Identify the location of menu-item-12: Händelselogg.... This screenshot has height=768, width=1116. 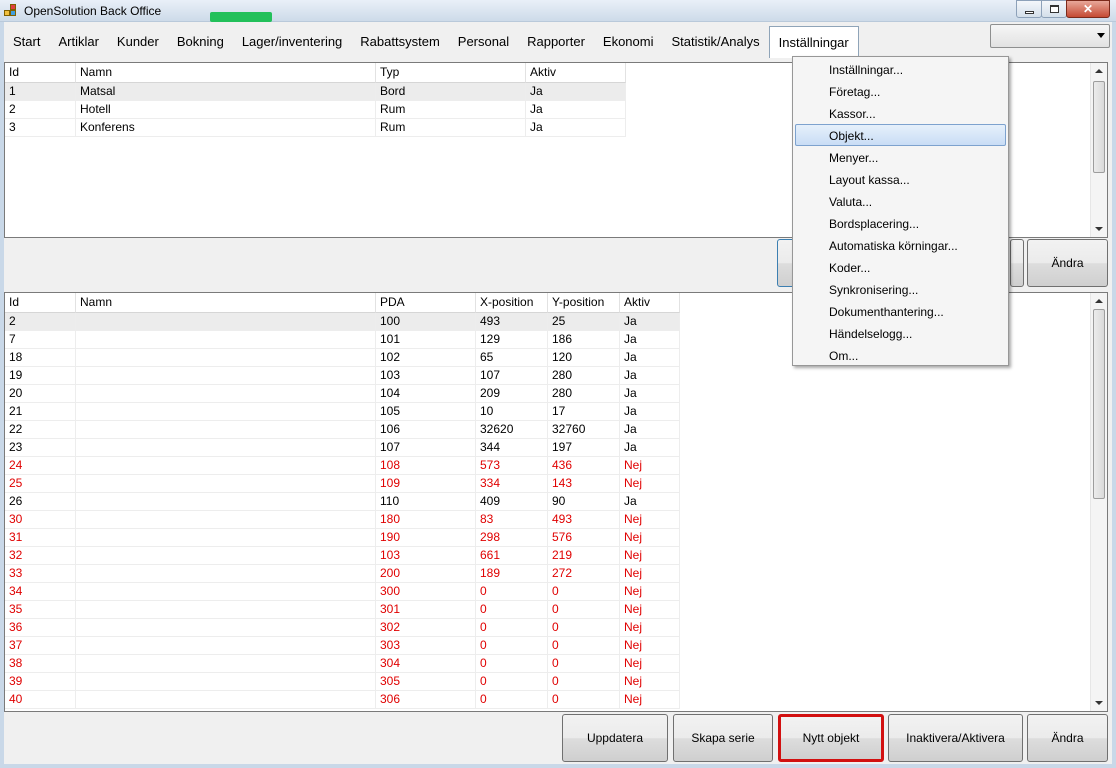
(900, 333).